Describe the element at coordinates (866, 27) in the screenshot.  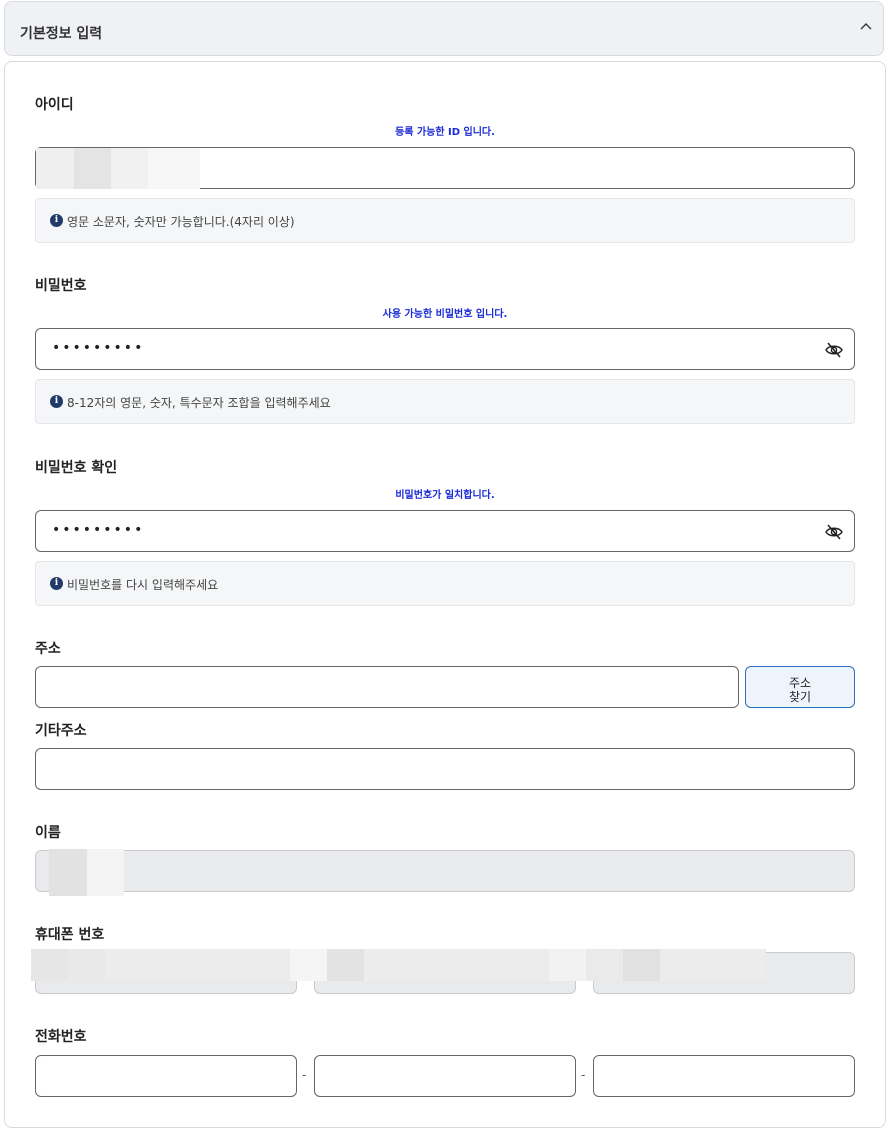
I see `chevron-up-icon` at that location.